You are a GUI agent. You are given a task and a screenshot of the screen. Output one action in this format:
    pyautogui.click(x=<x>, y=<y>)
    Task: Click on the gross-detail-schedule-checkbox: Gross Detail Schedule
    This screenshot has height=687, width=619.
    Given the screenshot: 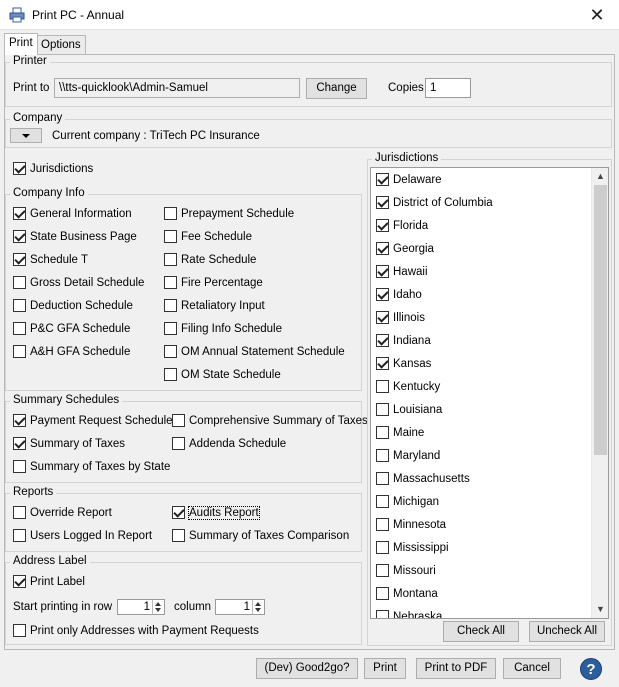 What is the action you would take?
    pyautogui.click(x=78, y=284)
    